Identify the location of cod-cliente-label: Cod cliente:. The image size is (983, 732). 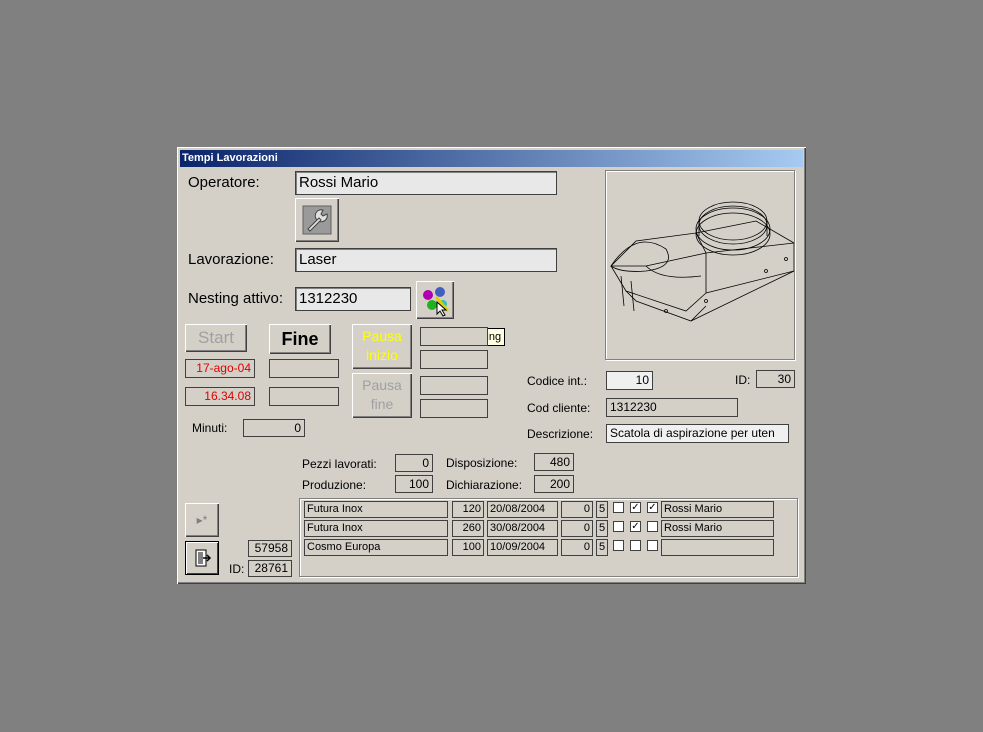
(559, 408).